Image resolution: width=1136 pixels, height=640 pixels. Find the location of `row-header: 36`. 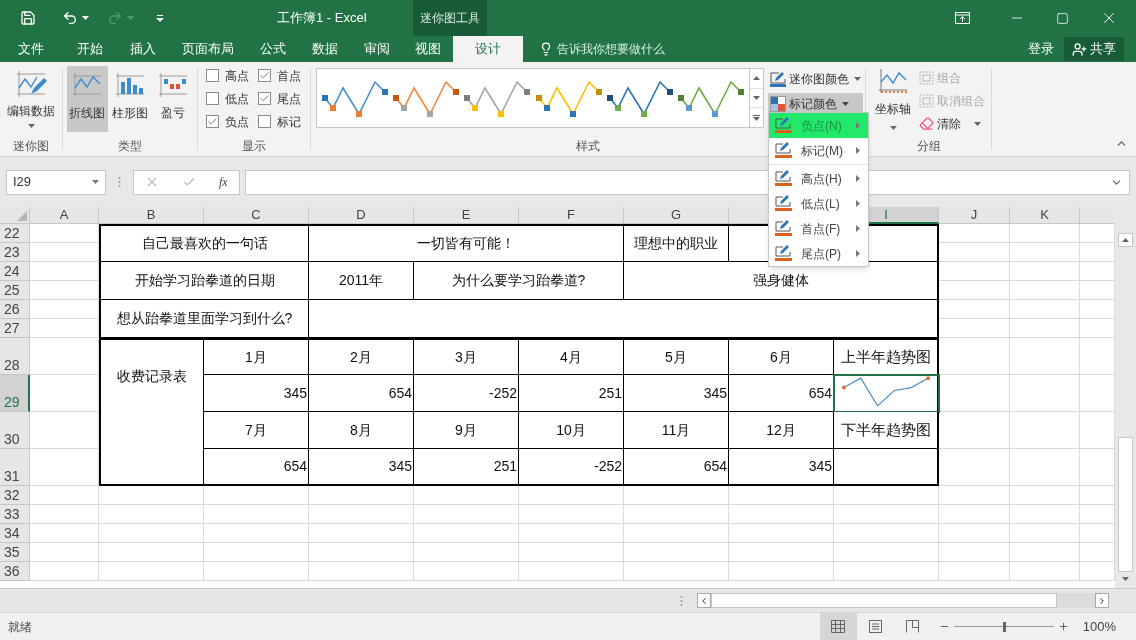

row-header: 36 is located at coordinates (15, 571).